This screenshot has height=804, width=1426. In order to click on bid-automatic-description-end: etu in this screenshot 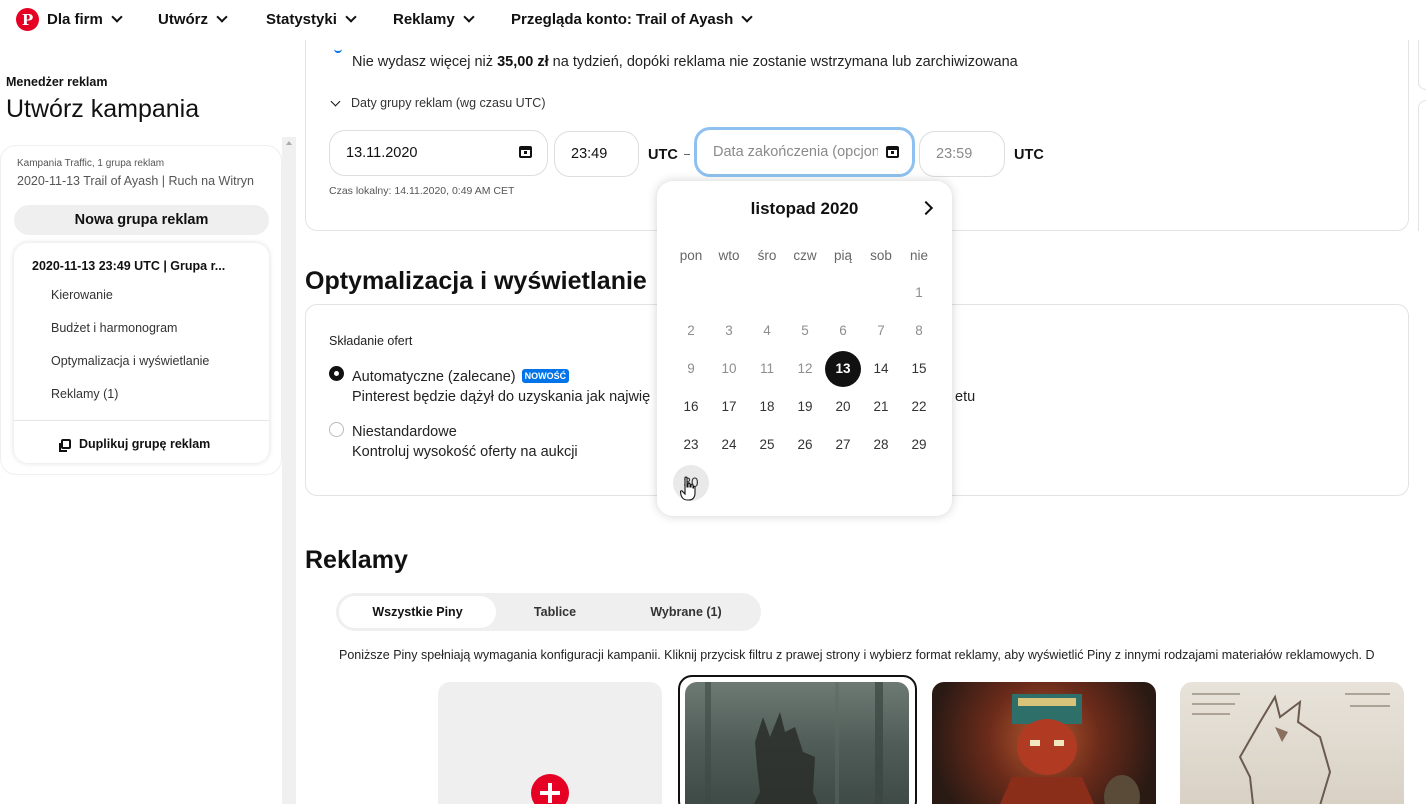, I will do `click(965, 397)`.